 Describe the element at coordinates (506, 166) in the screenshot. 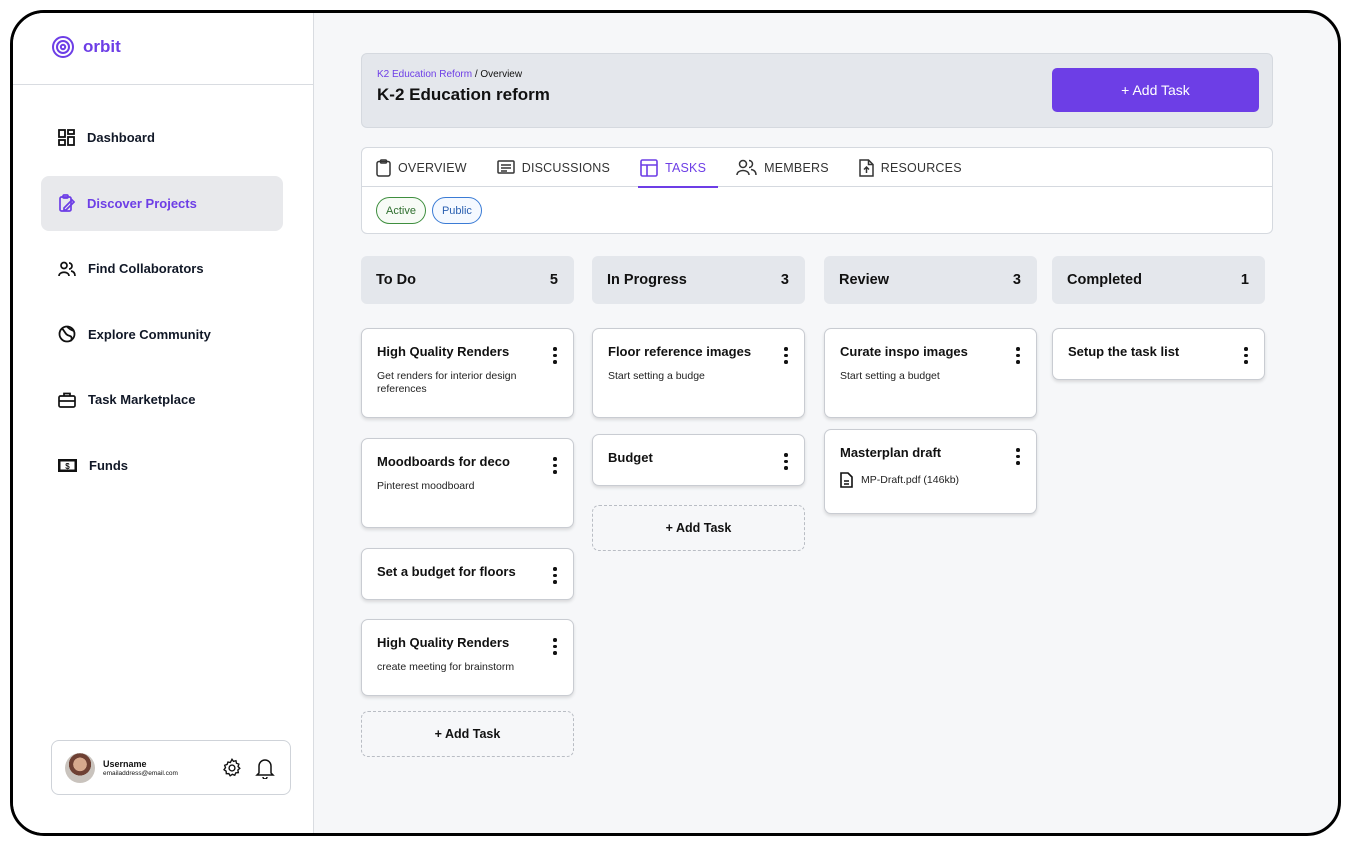

I see `message-icon` at that location.